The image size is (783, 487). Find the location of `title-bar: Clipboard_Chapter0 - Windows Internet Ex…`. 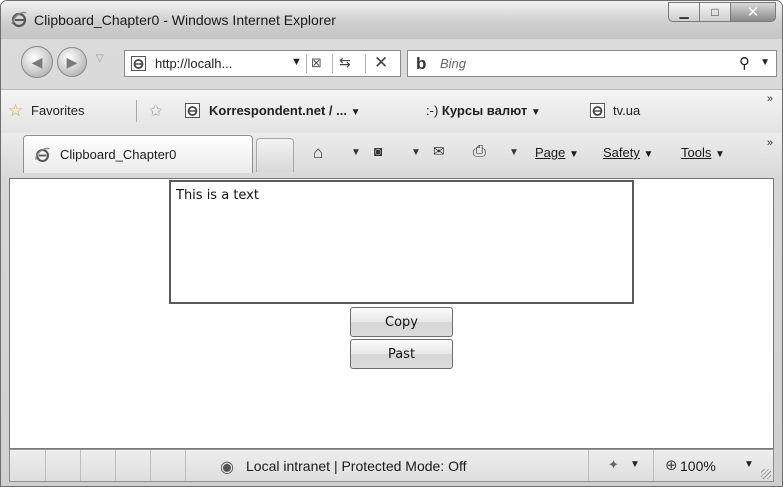

title-bar: Clipboard_Chapter0 - Windows Internet Ex… is located at coordinates (391, 20).